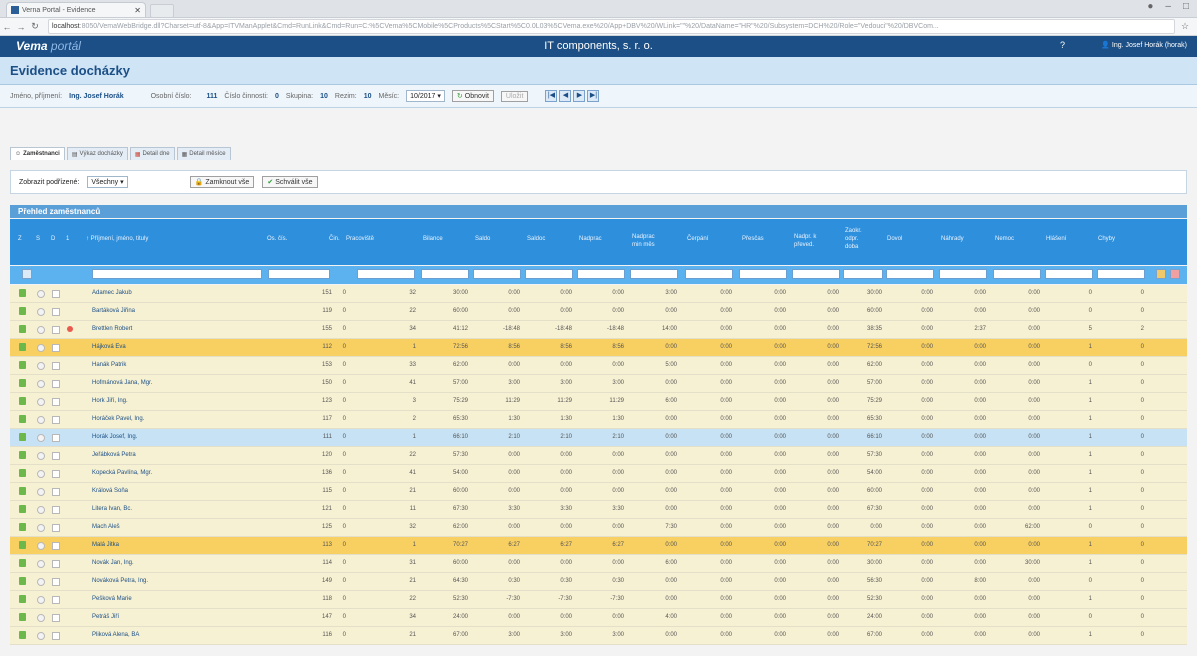 The width and height of the screenshot is (1197, 656). What do you see at coordinates (952, 239) in the screenshot?
I see `col-compensation: Náhrady` at bounding box center [952, 239].